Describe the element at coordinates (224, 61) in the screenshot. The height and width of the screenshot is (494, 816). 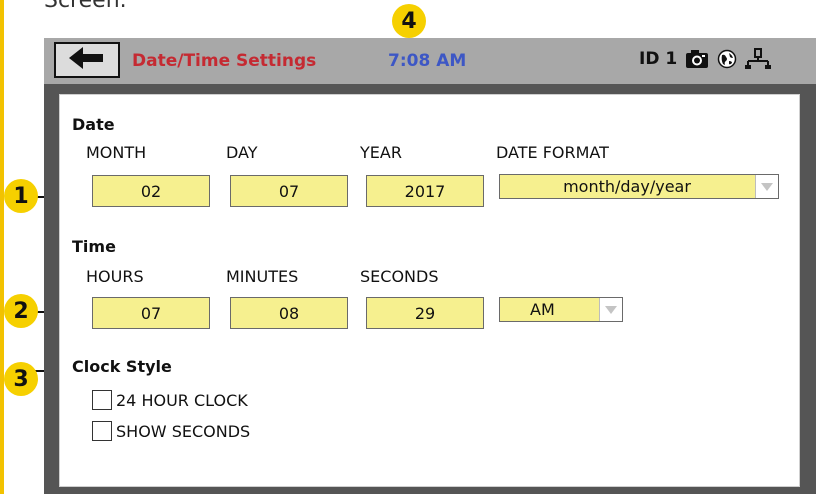
I see `screen-title: Date/Time Settings` at that location.